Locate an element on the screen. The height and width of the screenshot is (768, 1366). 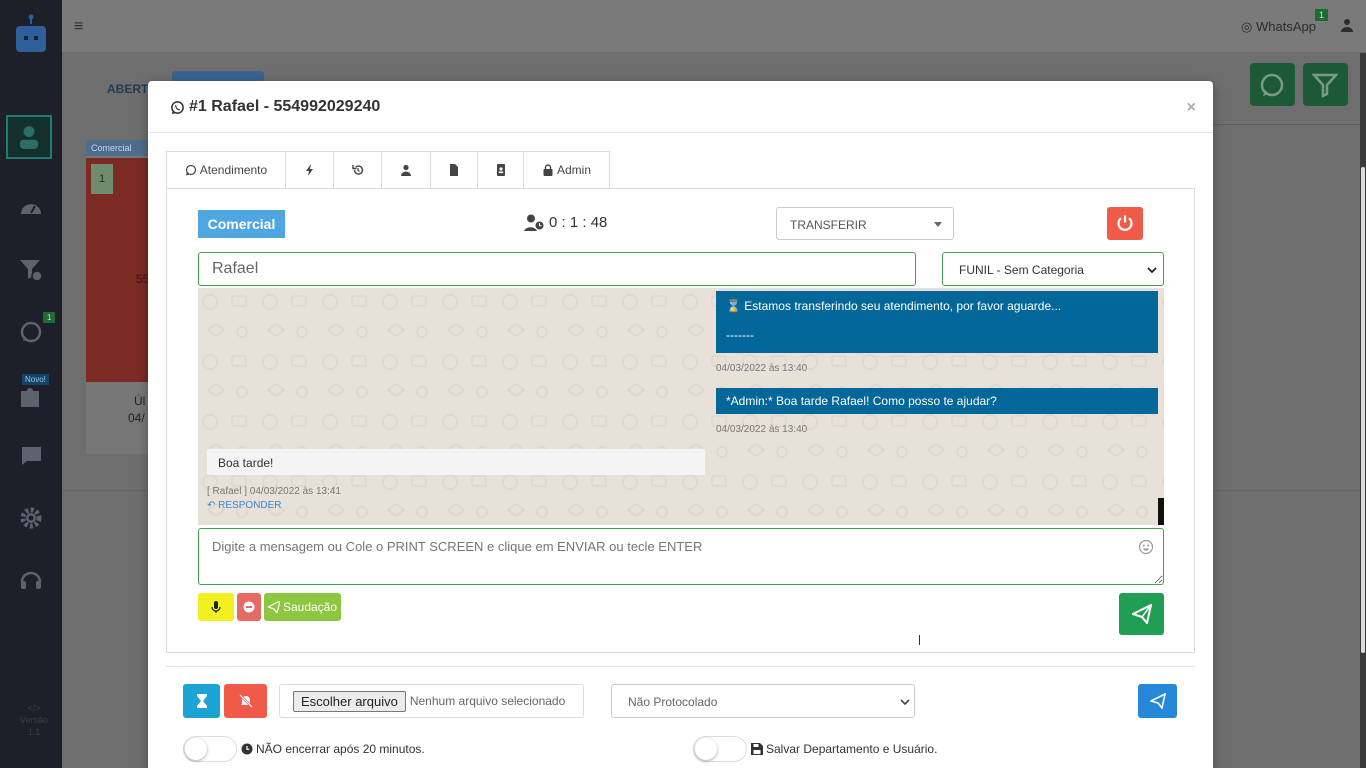
close-ticket-button is located at coordinates (1125, 223).